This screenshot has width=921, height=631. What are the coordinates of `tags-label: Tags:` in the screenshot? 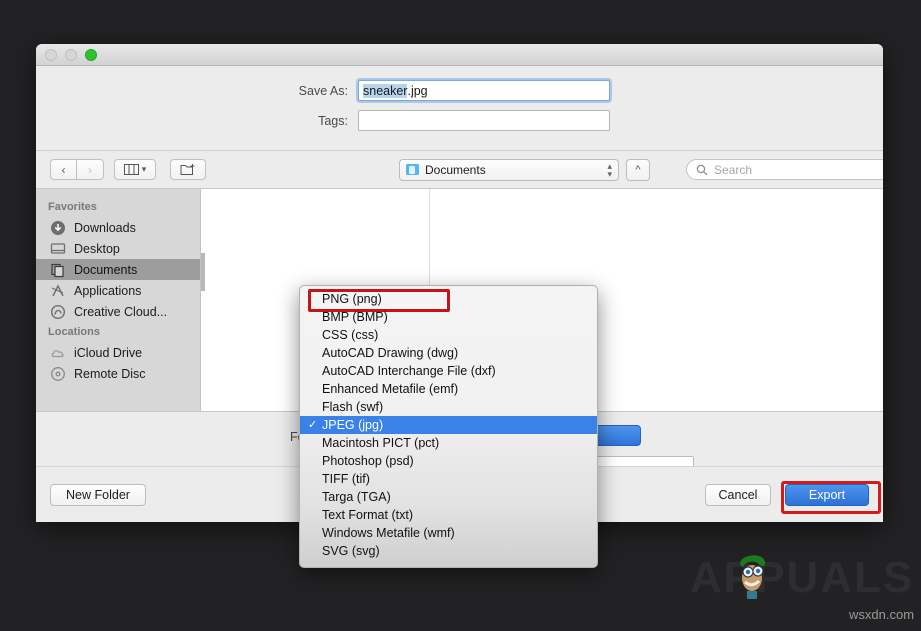 It's located at (333, 120).